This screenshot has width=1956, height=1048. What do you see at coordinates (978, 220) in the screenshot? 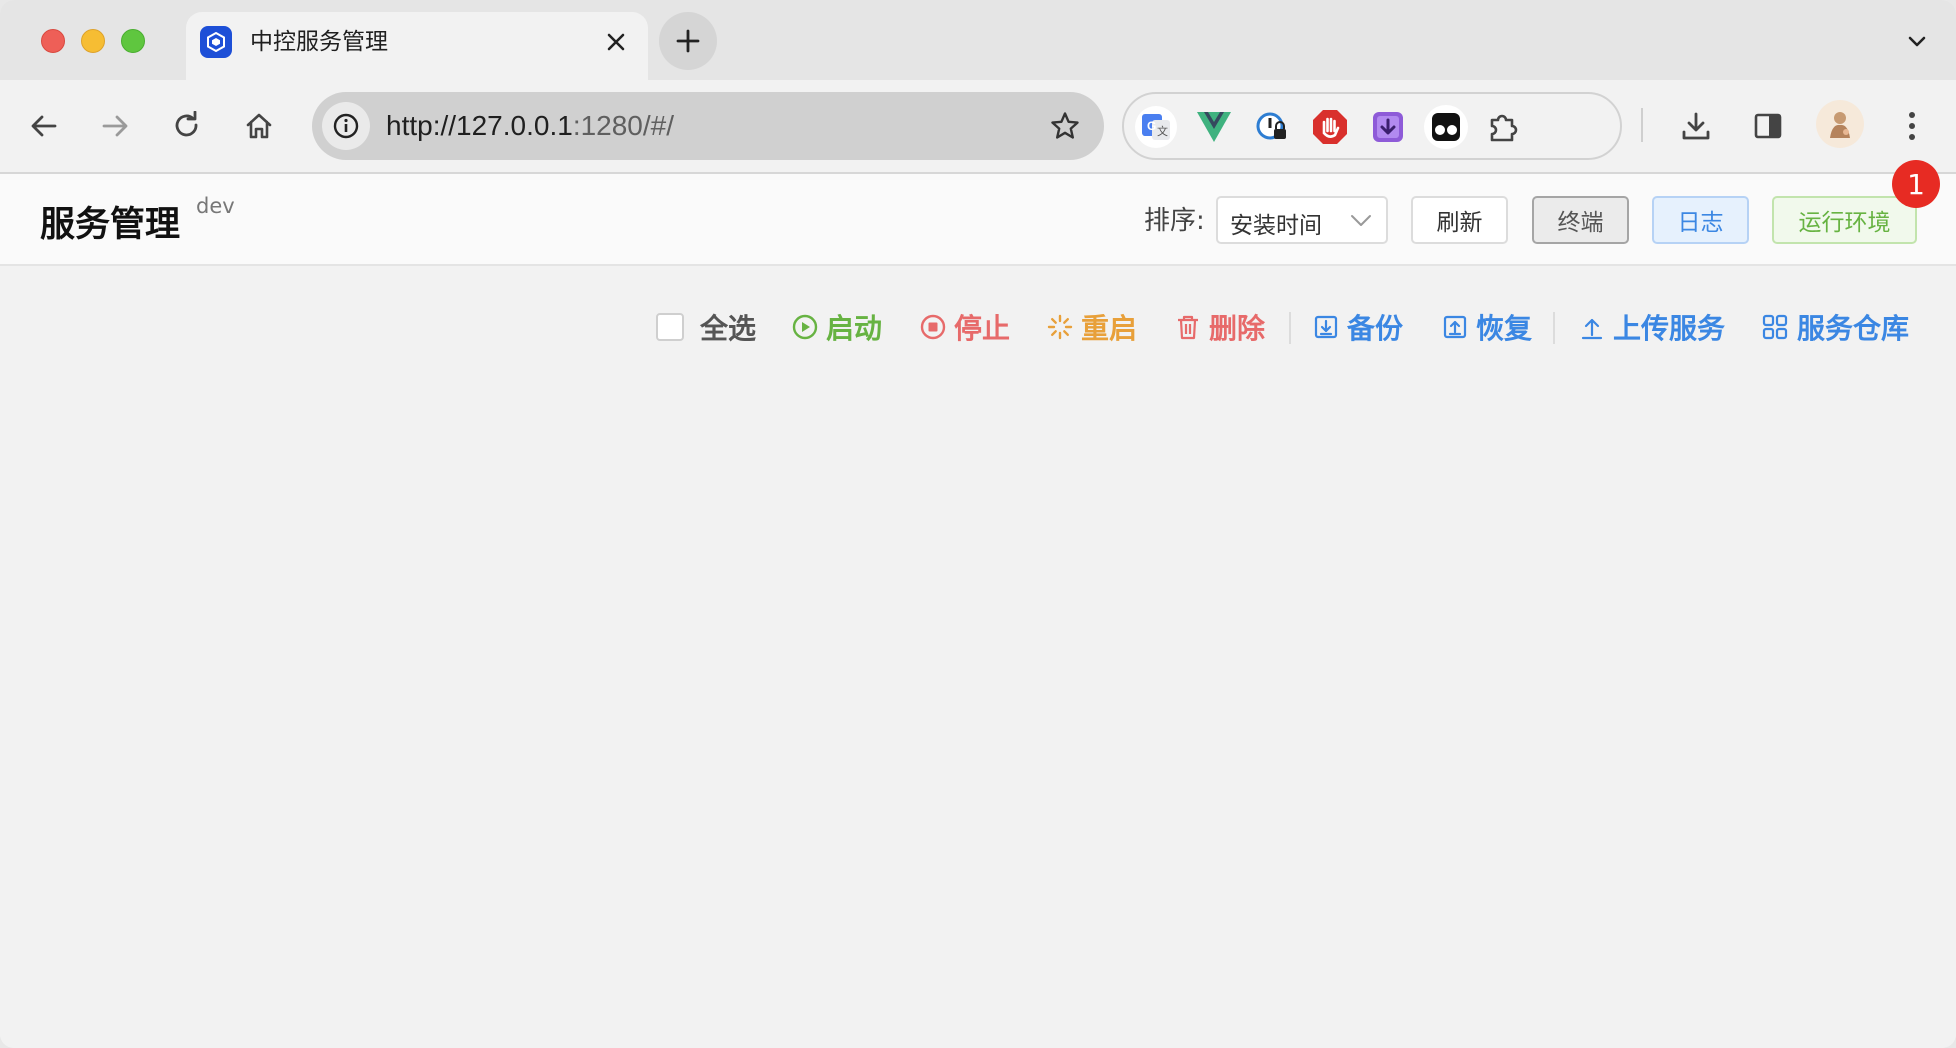
I see `page-header: 服务管理 dev 排序: 安装时间 刷新 终端 日志 运行环境` at bounding box center [978, 220].